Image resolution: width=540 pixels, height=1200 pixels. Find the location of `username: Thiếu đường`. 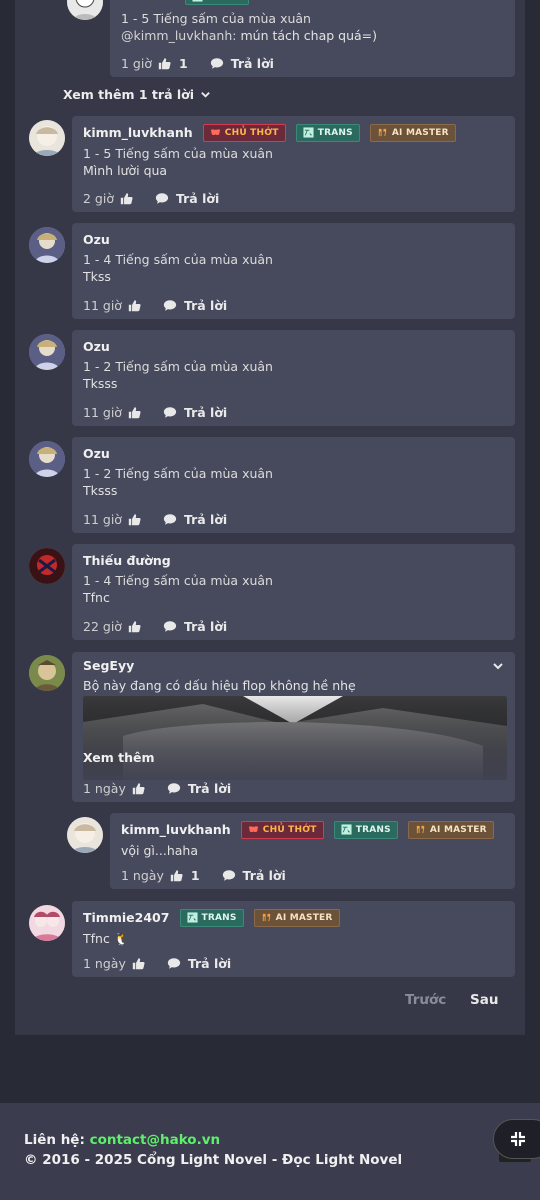

username: Thiếu đường is located at coordinates (127, 560).